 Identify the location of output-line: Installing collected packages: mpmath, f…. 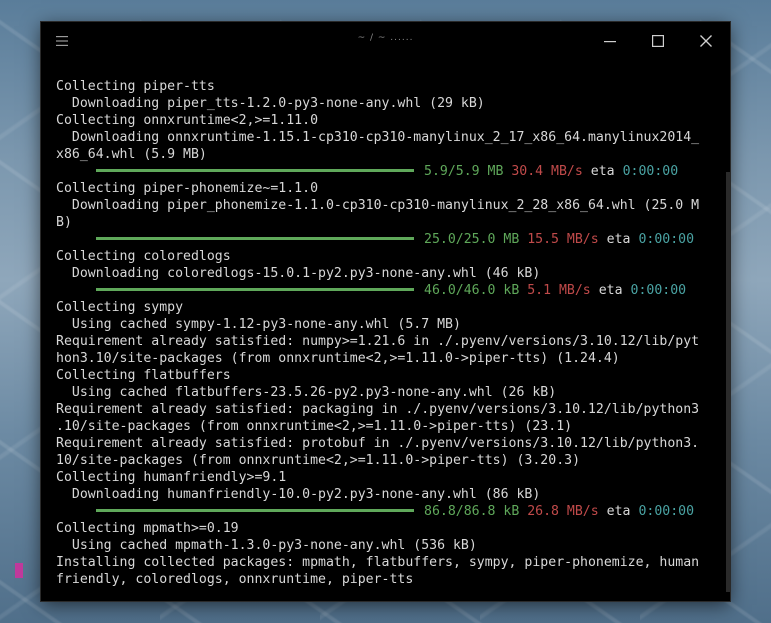
(378, 562).